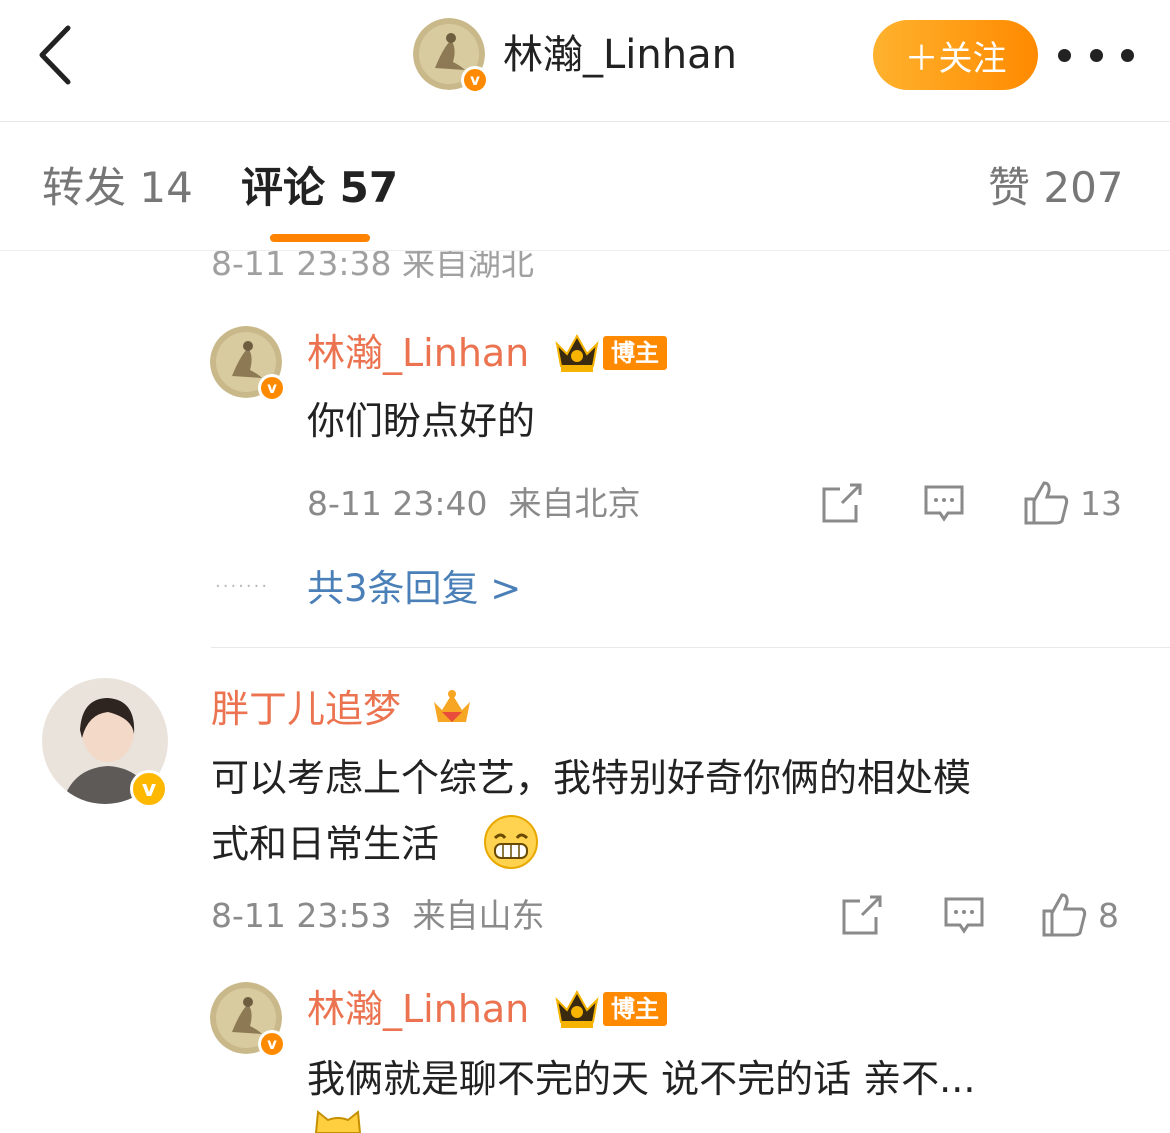 The height and width of the screenshot is (1133, 1170). I want to click on like-count: 8, so click(1108, 915).